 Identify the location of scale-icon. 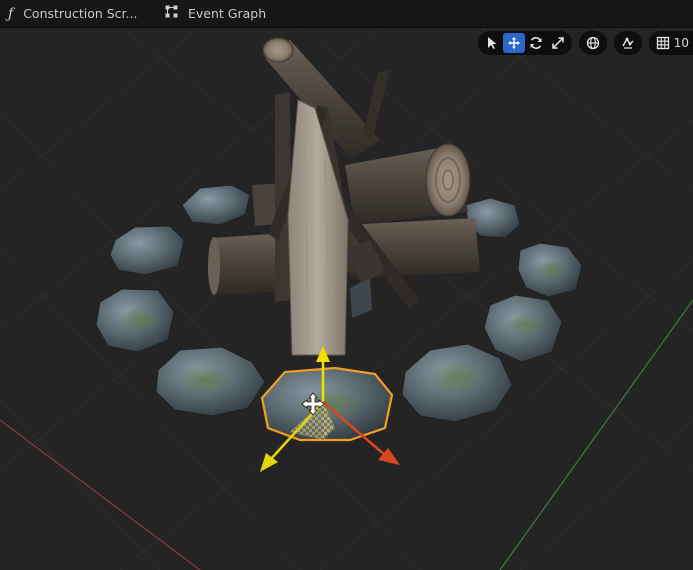
(557, 43).